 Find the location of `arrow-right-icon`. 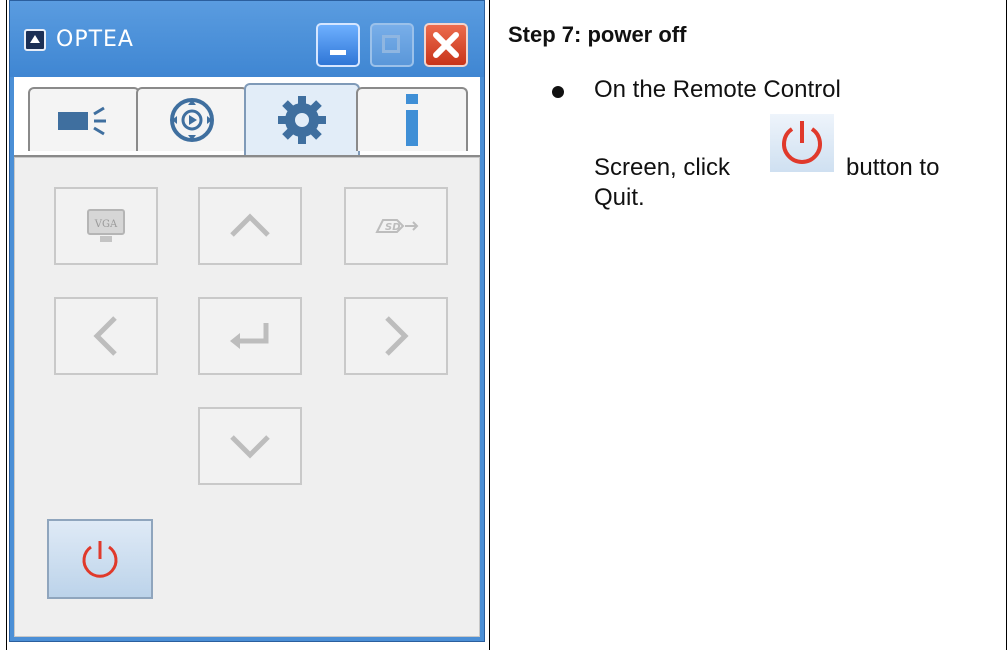

arrow-right-icon is located at coordinates (397, 336).